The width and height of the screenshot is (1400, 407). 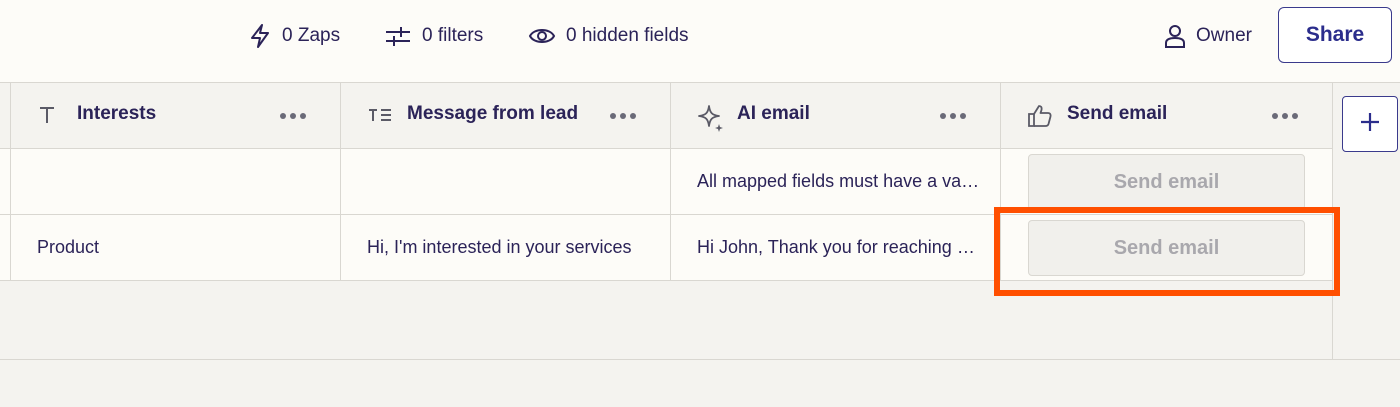 What do you see at coordinates (839, 181) in the screenshot?
I see `cell-text: All mapped fields must have a value` at bounding box center [839, 181].